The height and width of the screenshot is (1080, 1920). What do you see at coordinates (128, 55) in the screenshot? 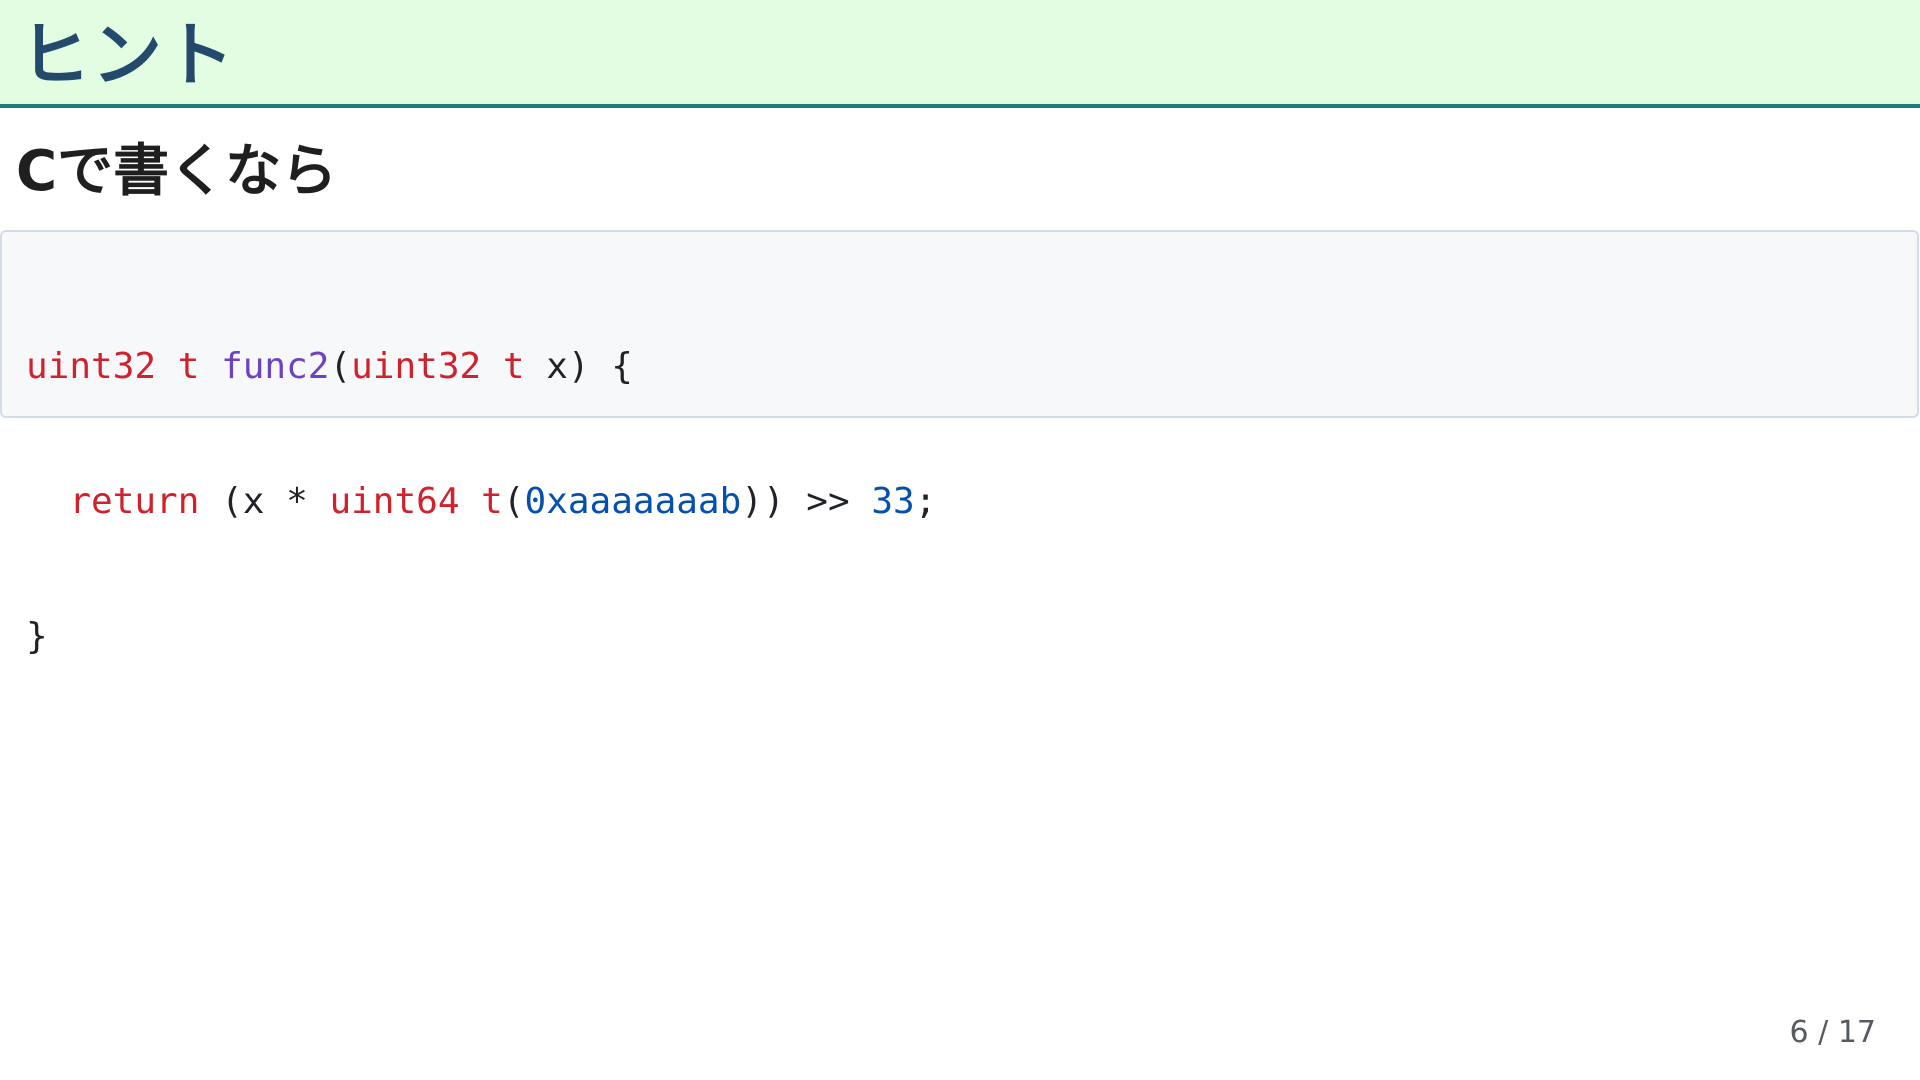
I see `slide-title: ヒント` at bounding box center [128, 55].